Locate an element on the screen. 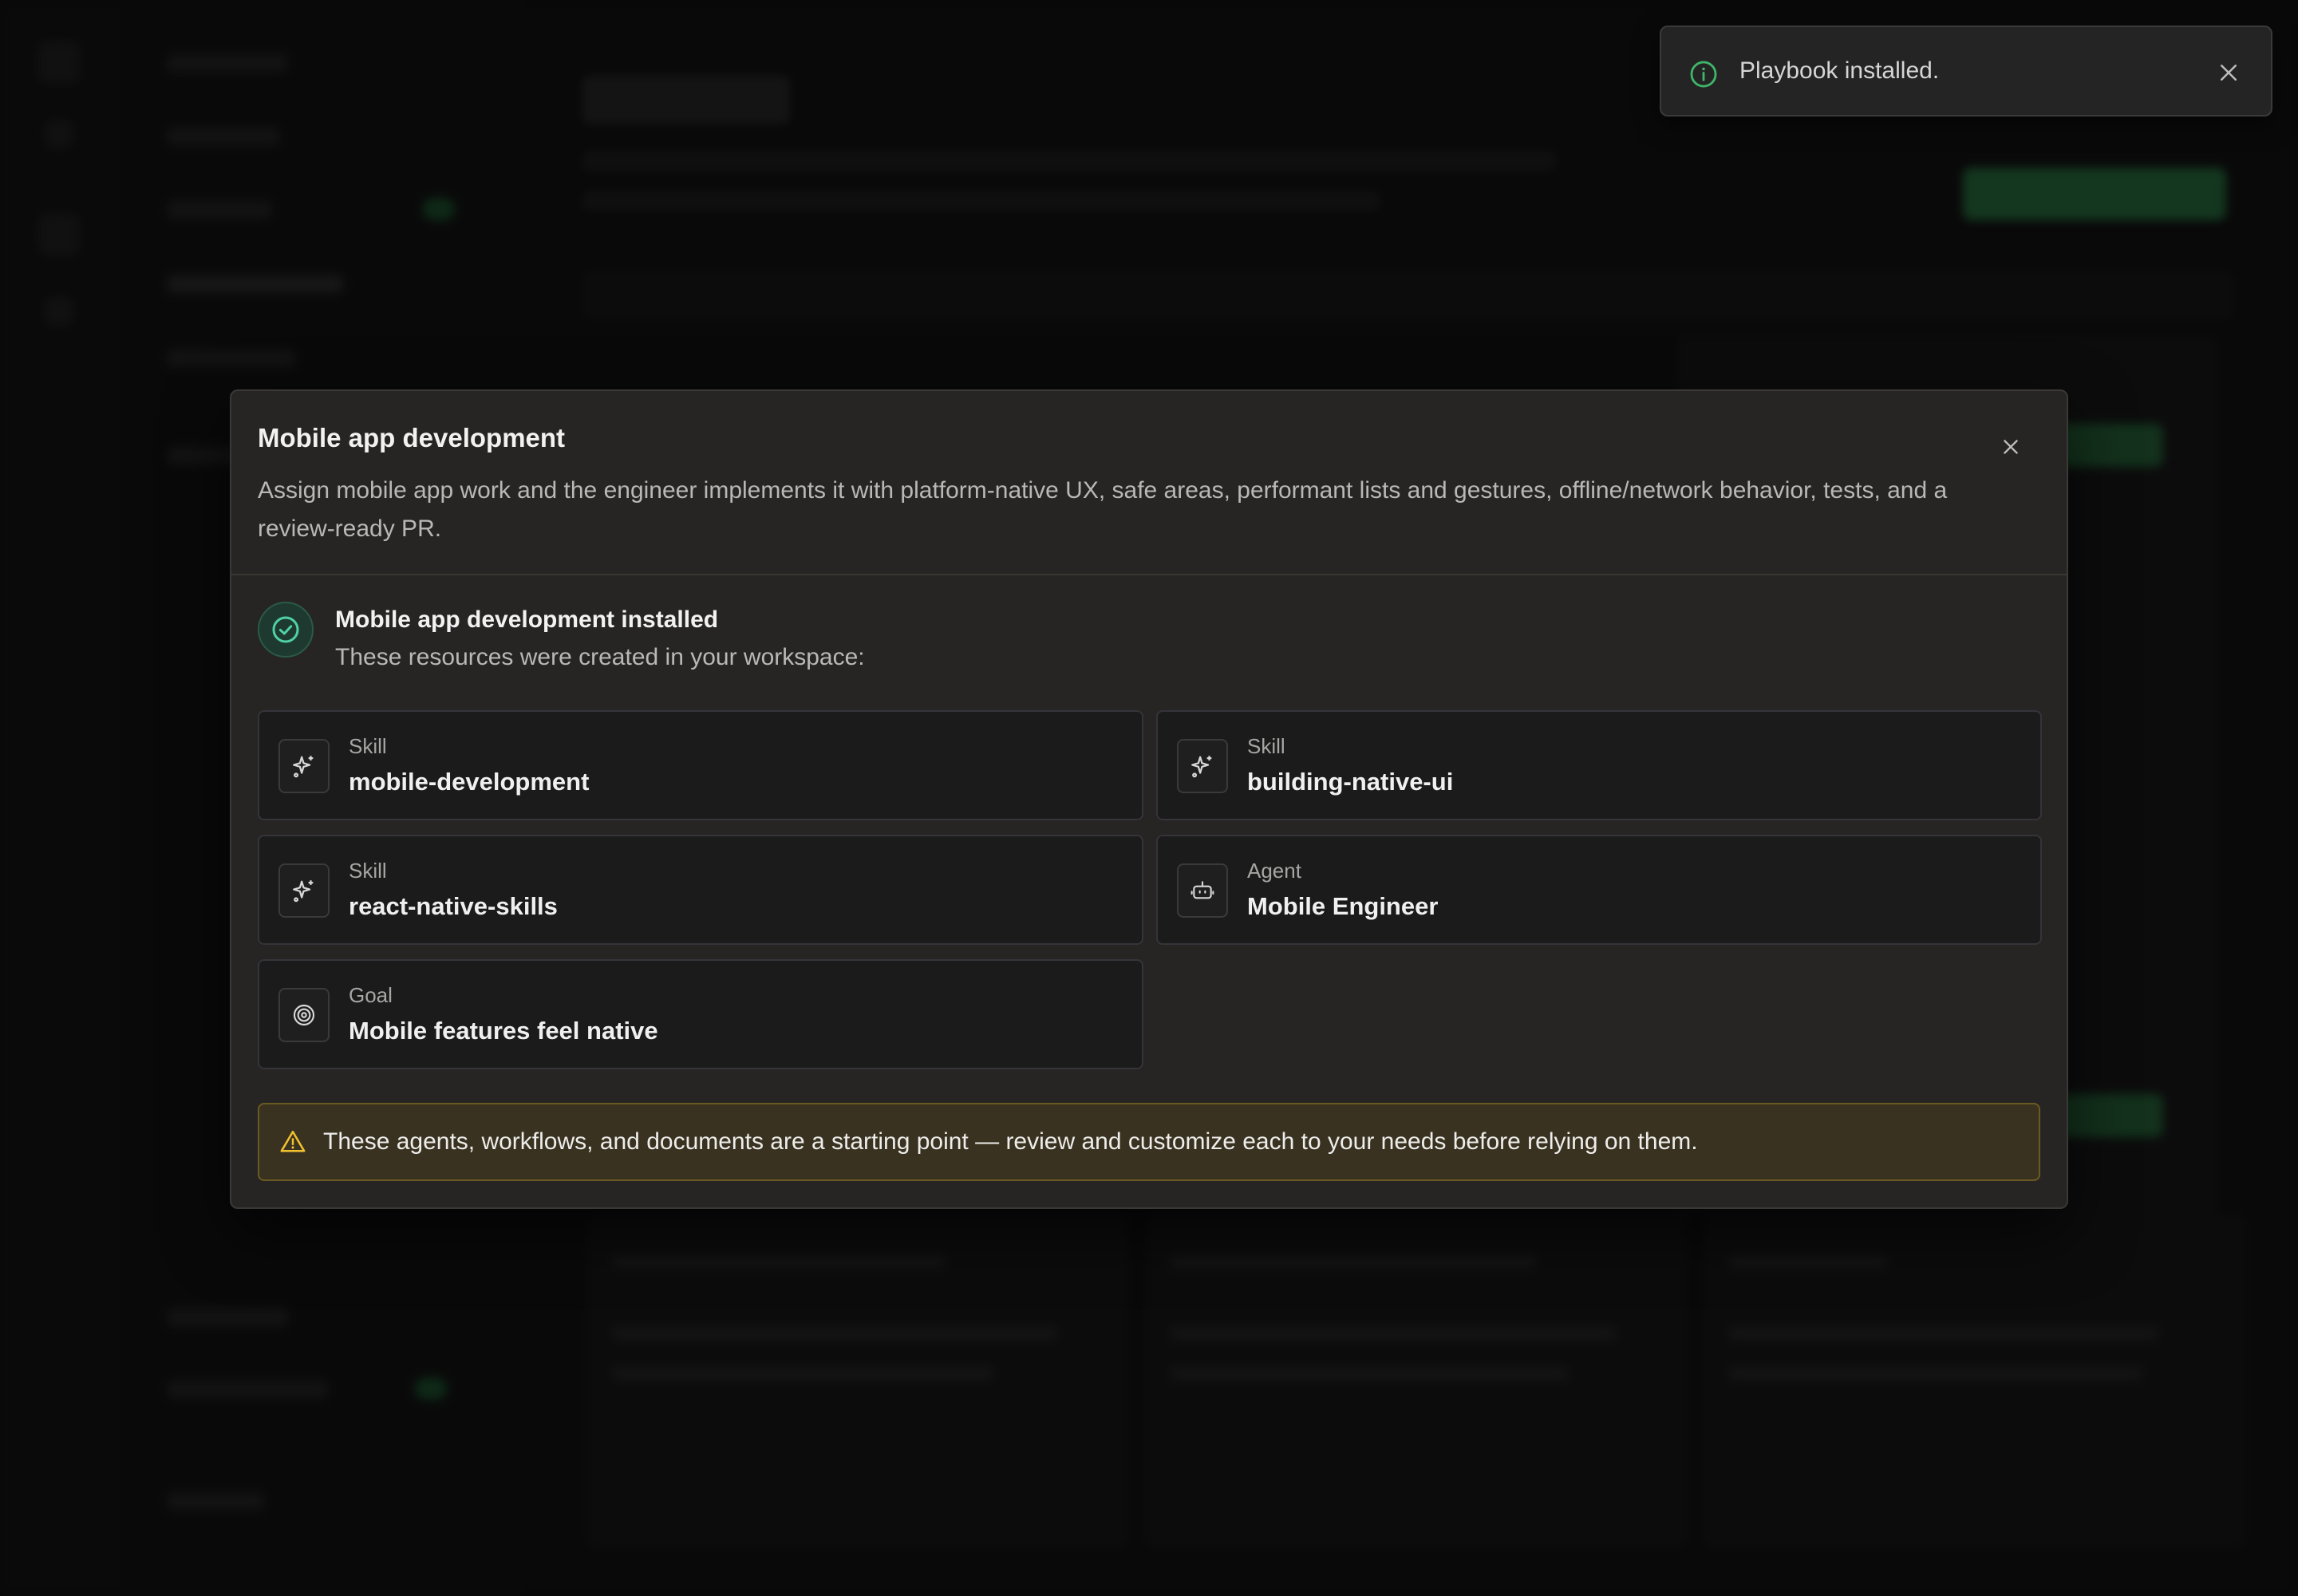 The height and width of the screenshot is (1596, 2298). close-button is located at coordinates (2011, 447).